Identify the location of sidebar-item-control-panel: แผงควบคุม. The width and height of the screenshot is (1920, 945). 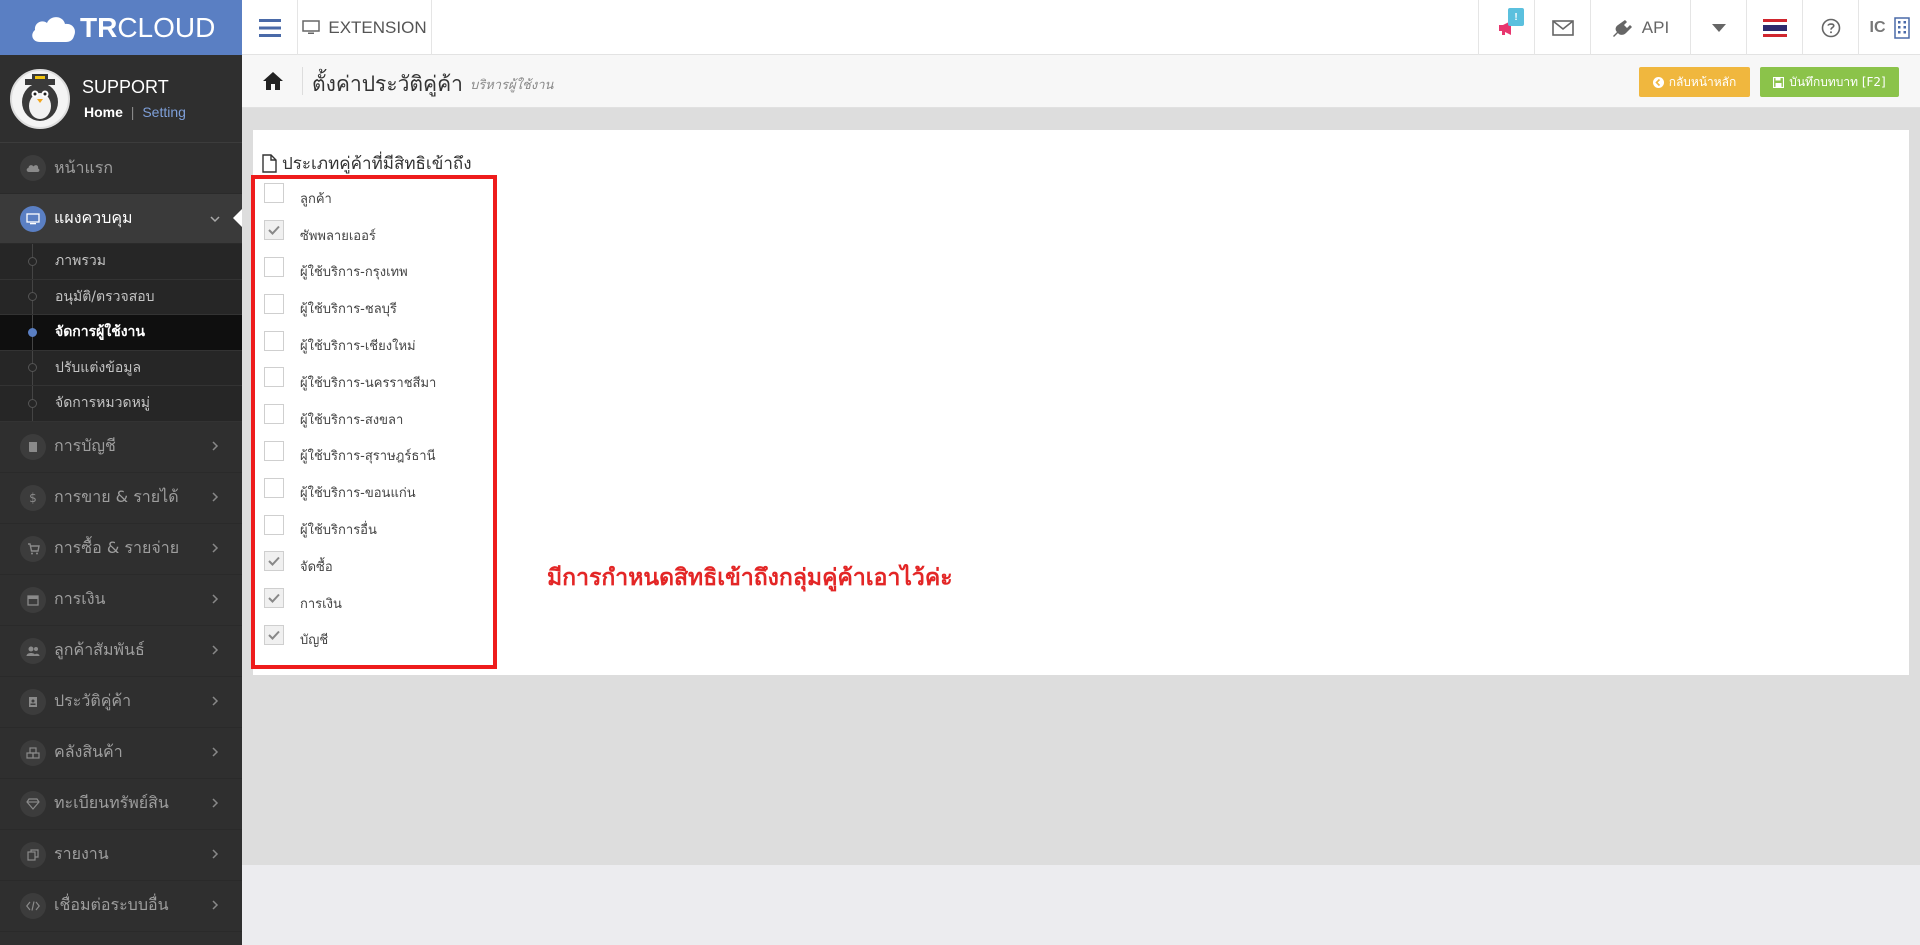
(121, 219).